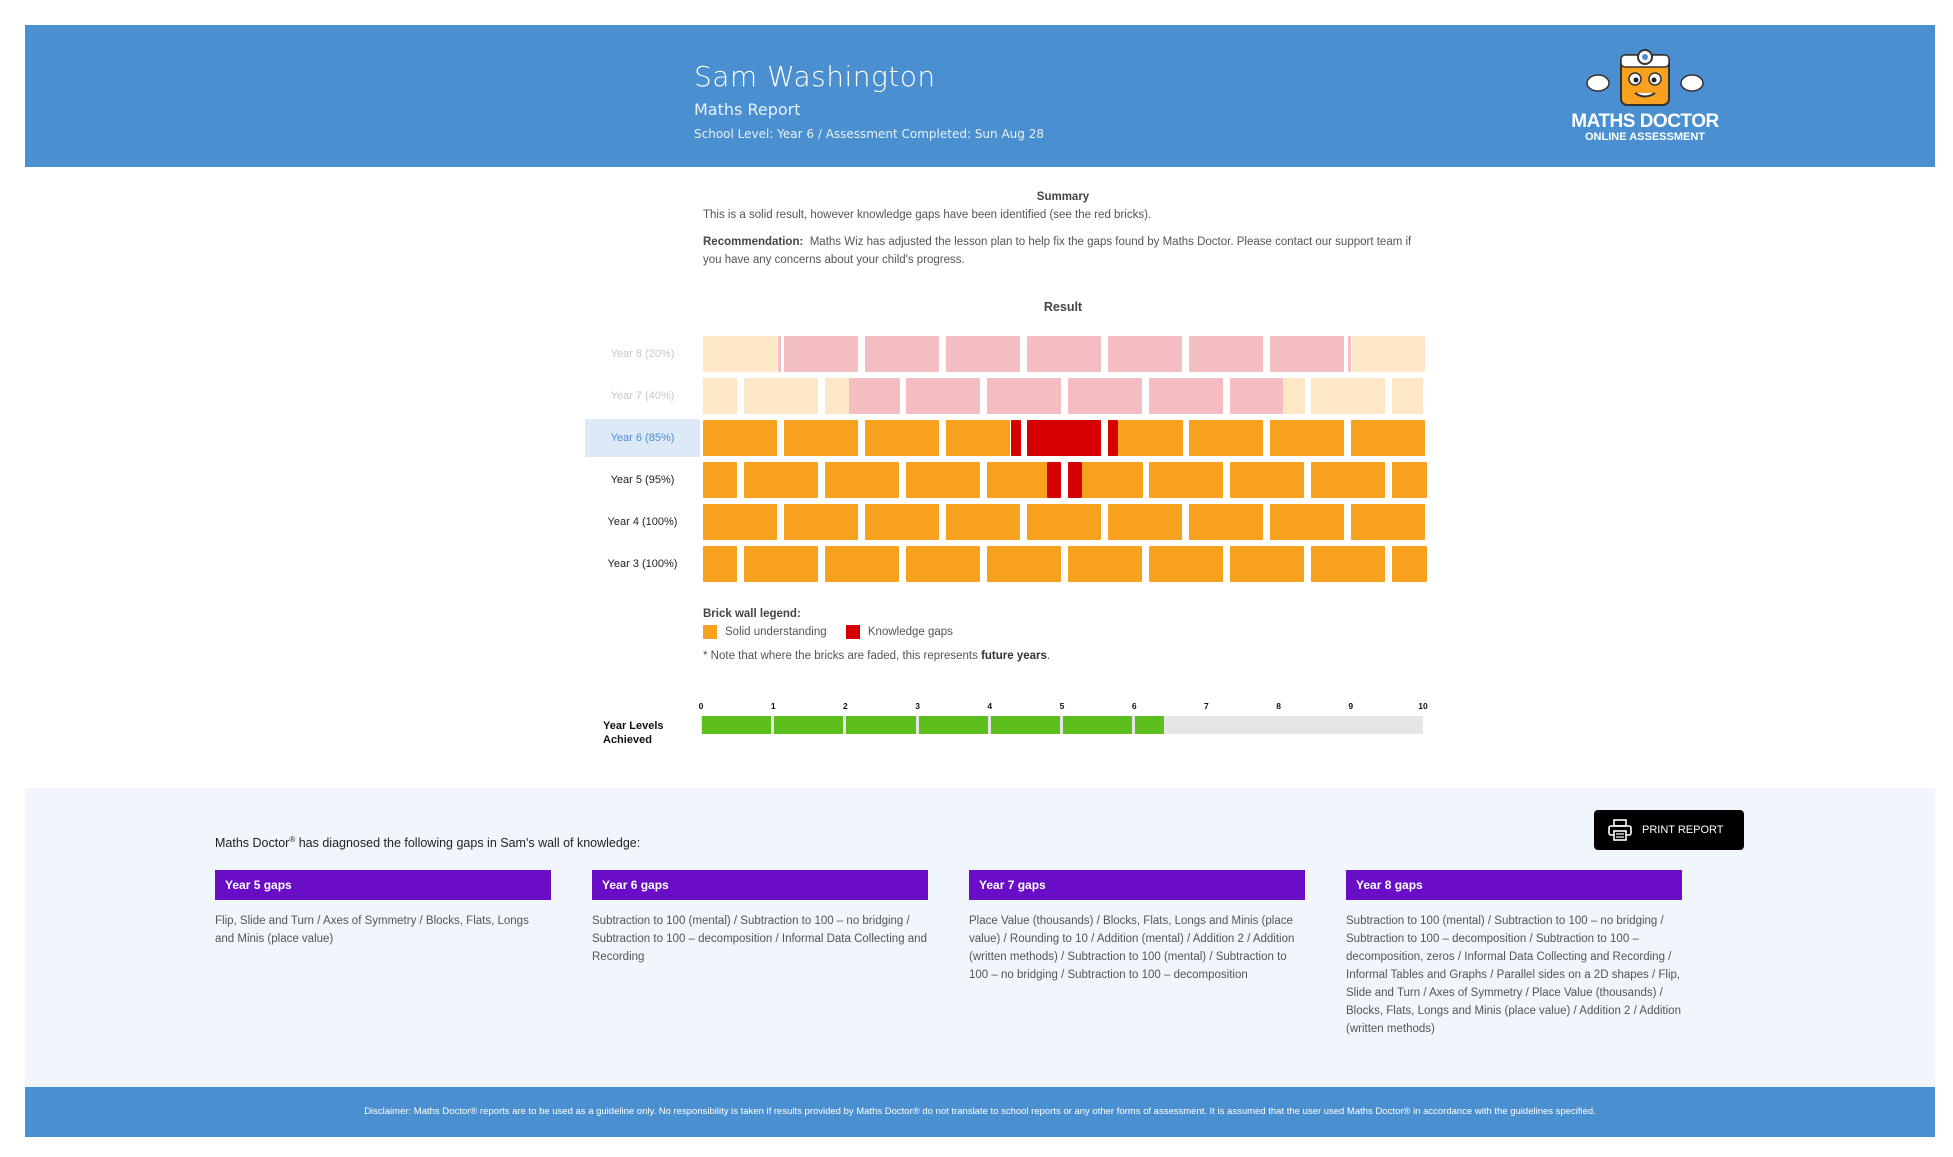  I want to click on year-level-tick: 5, so click(1062, 706).